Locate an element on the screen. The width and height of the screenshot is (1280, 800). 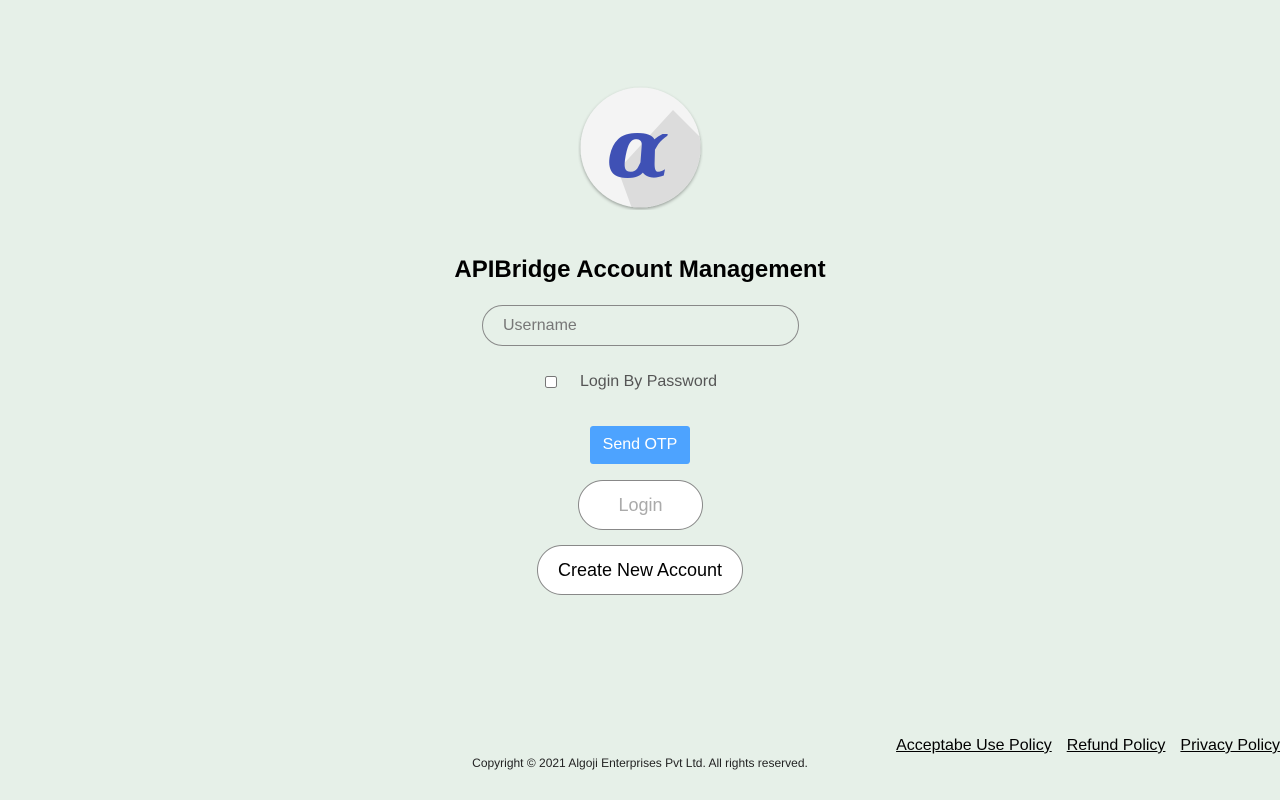
create-account-button: Create New Account is located at coordinates (640, 570).